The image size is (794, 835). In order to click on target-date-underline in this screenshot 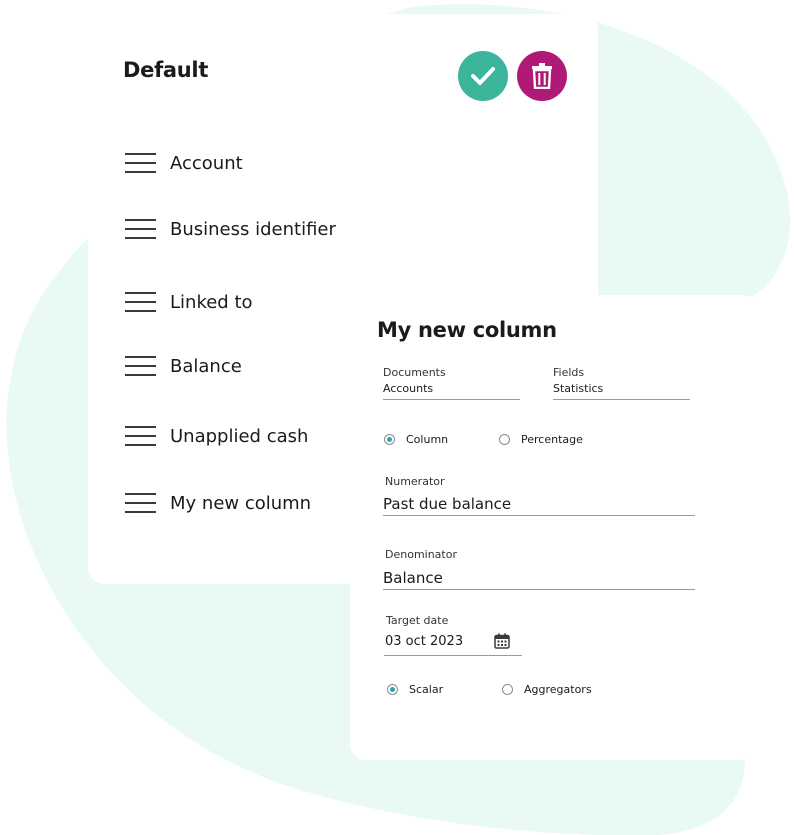, I will do `click(453, 655)`.